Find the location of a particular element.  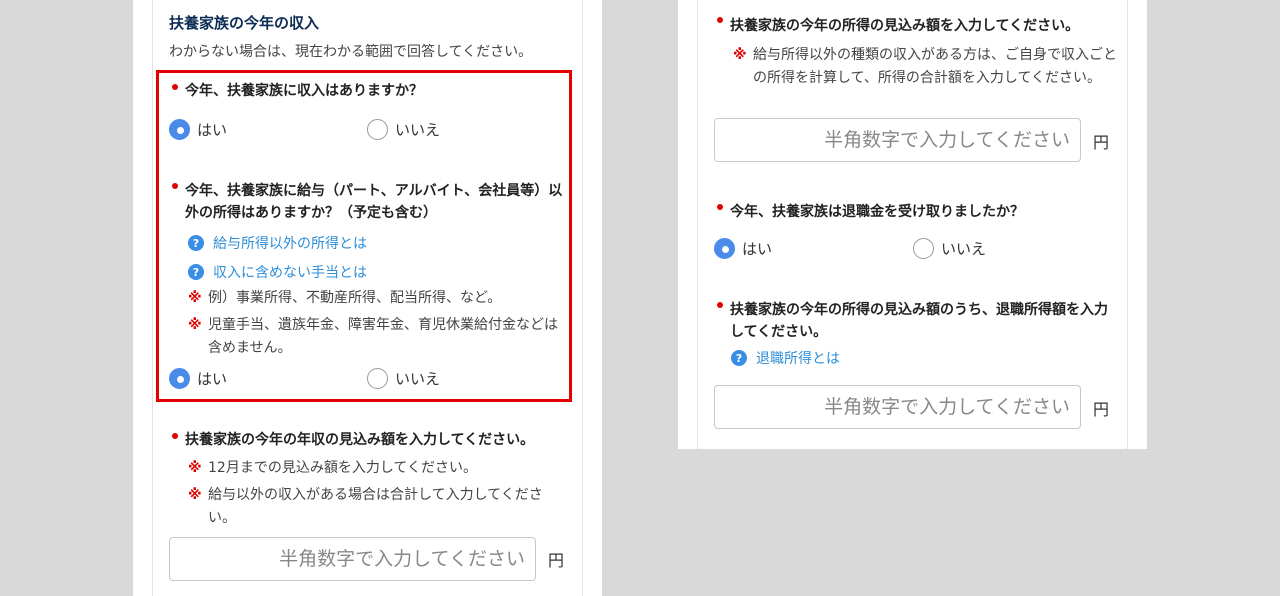

help-link-label: 退職所得とは is located at coordinates (798, 359).